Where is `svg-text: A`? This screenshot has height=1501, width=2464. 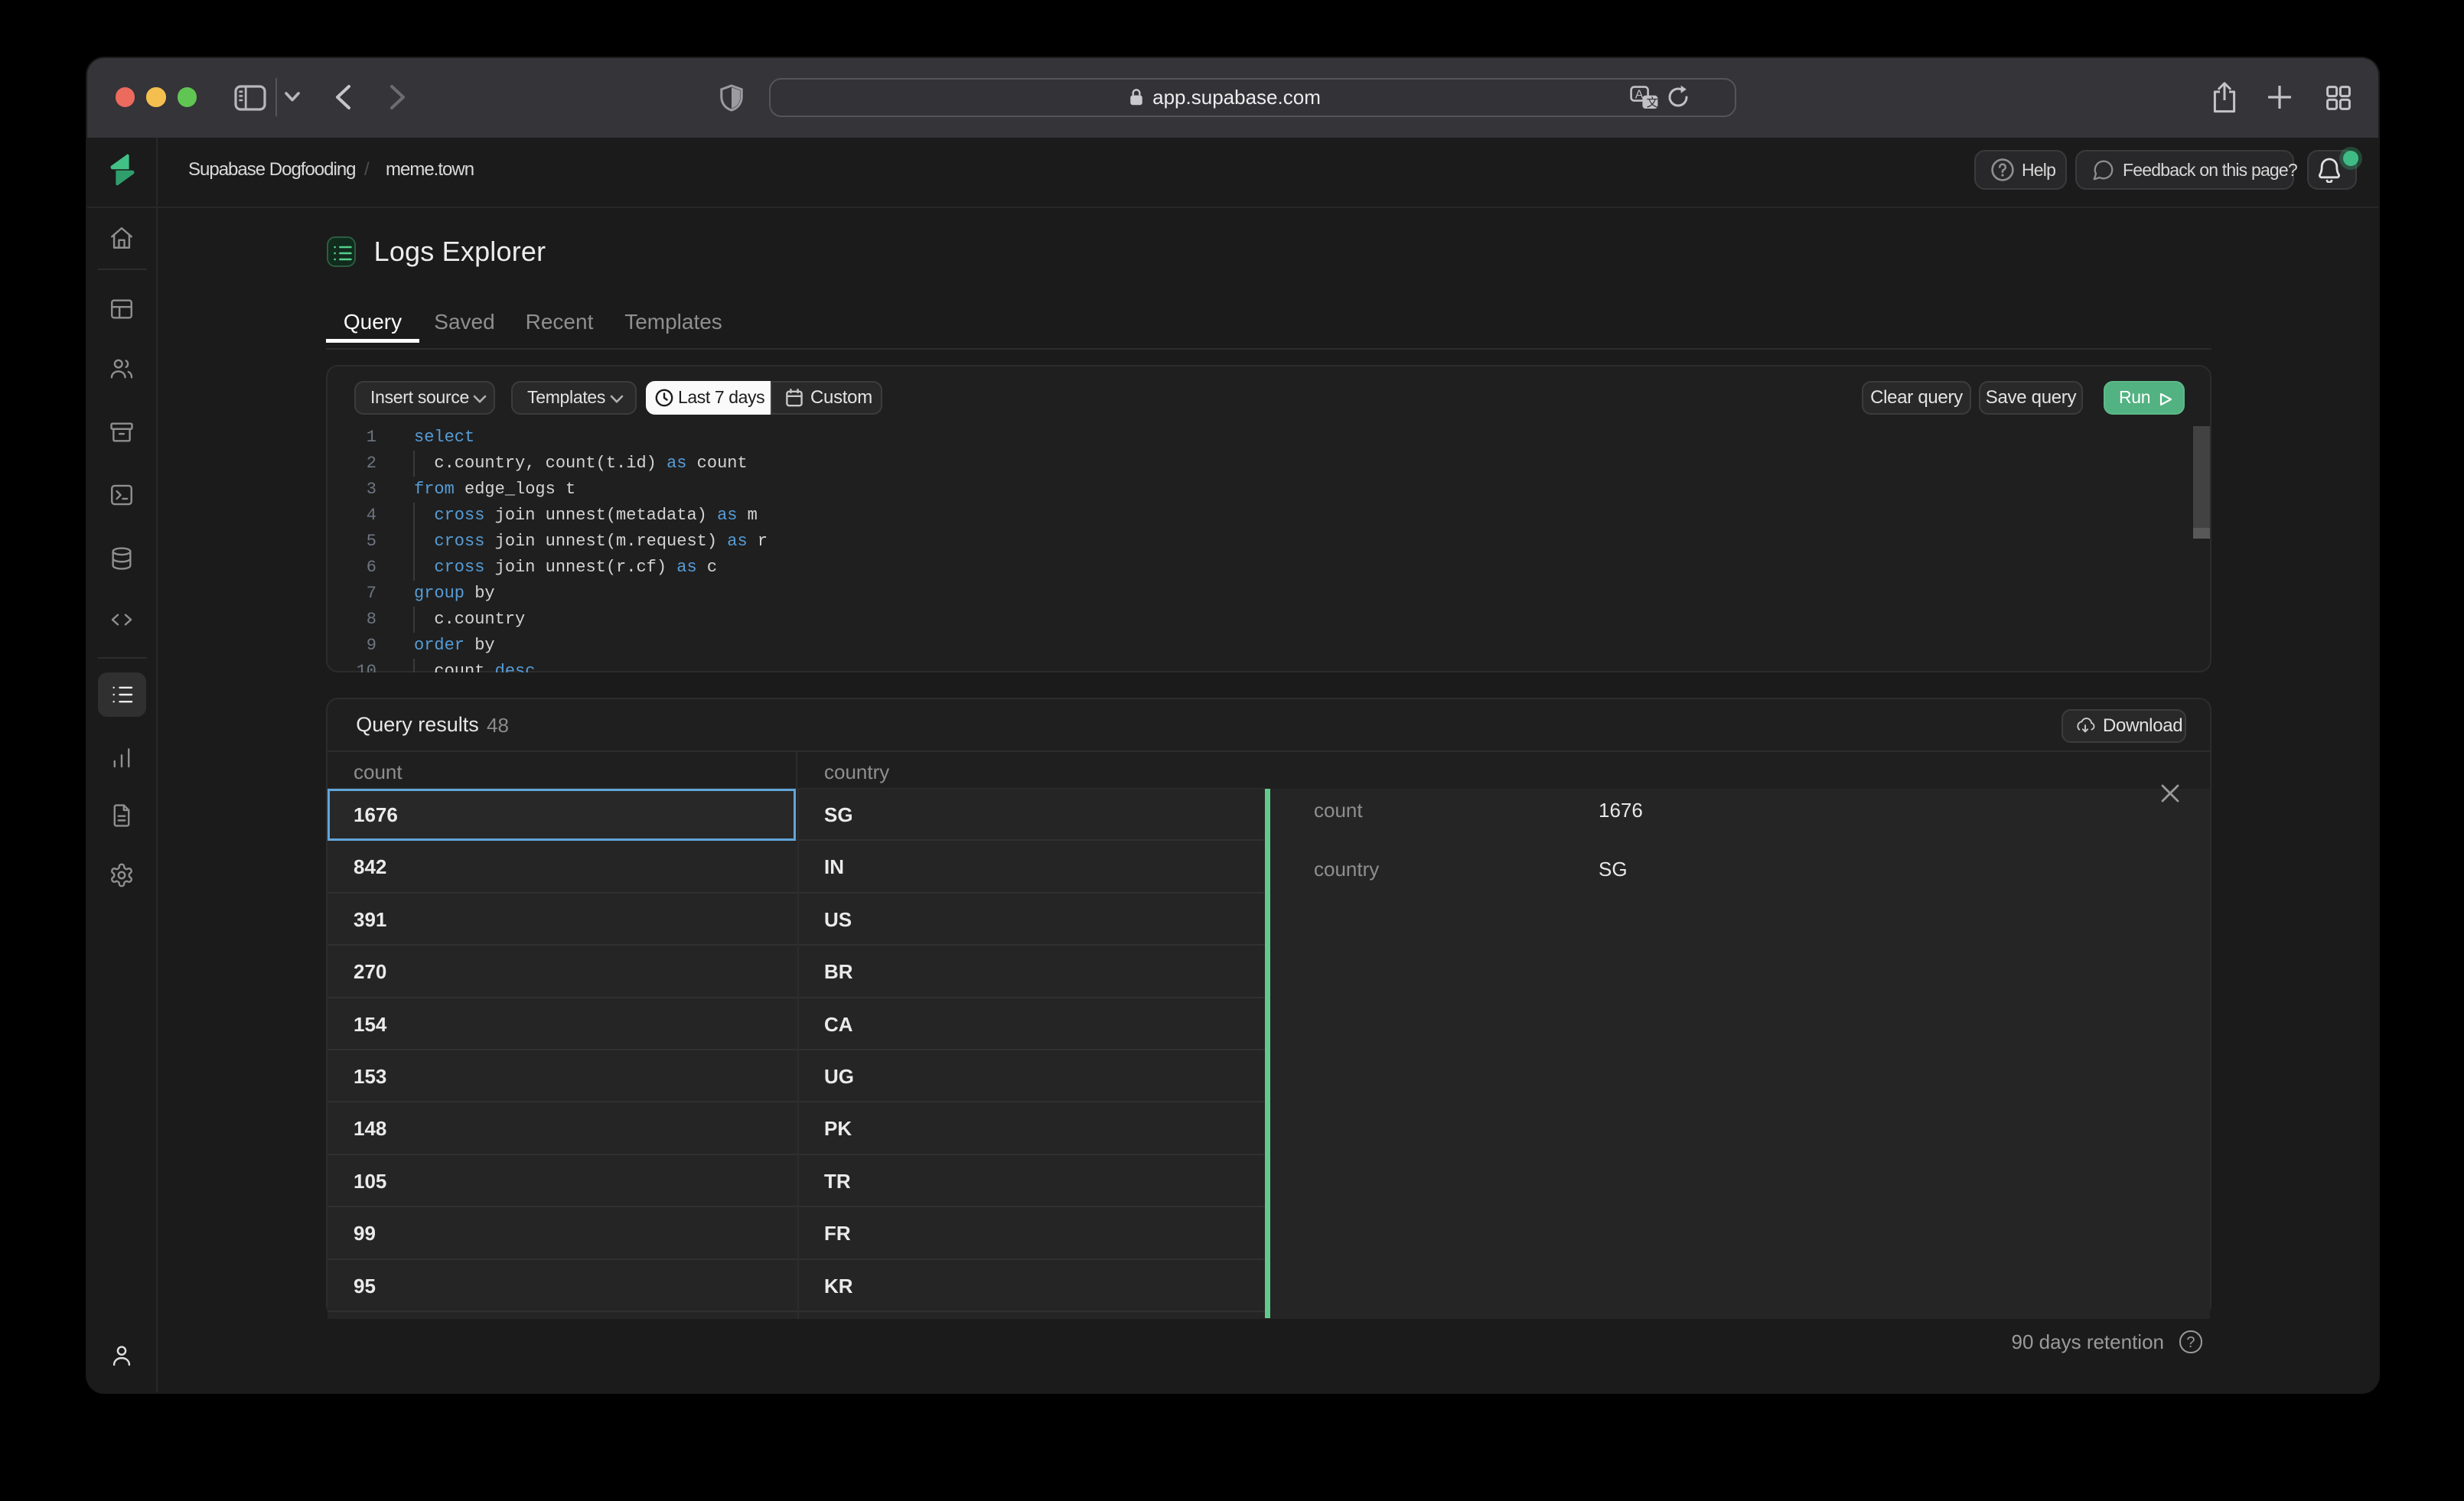
svg-text: A is located at coordinates (1639, 95).